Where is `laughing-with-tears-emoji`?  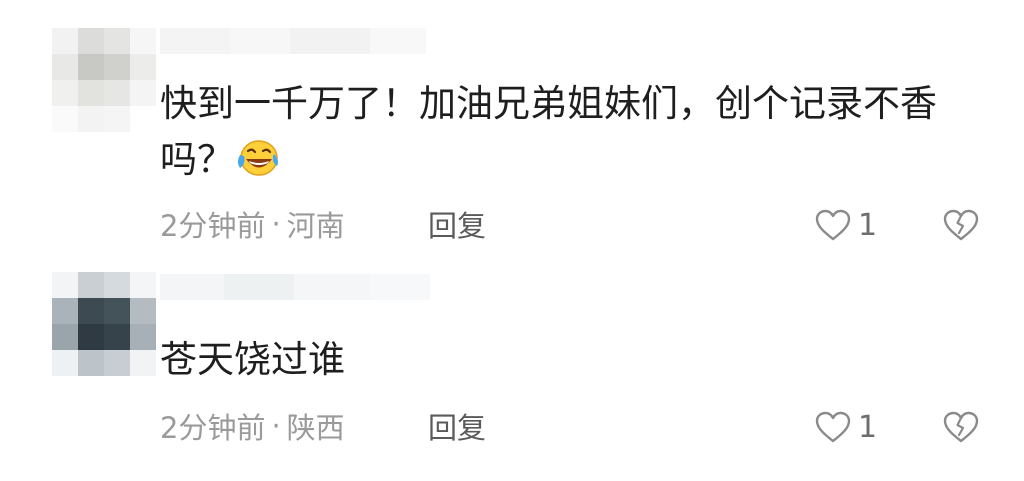 laughing-with-tears-emoji is located at coordinates (257, 158).